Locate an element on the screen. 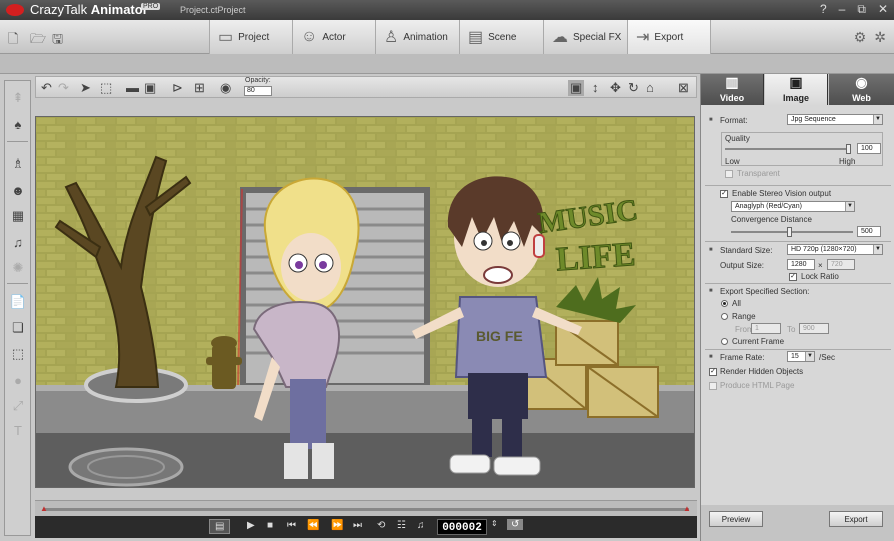 The height and width of the screenshot is (541, 894). frame-spinner-icon: ⇕ is located at coordinates (494, 523).